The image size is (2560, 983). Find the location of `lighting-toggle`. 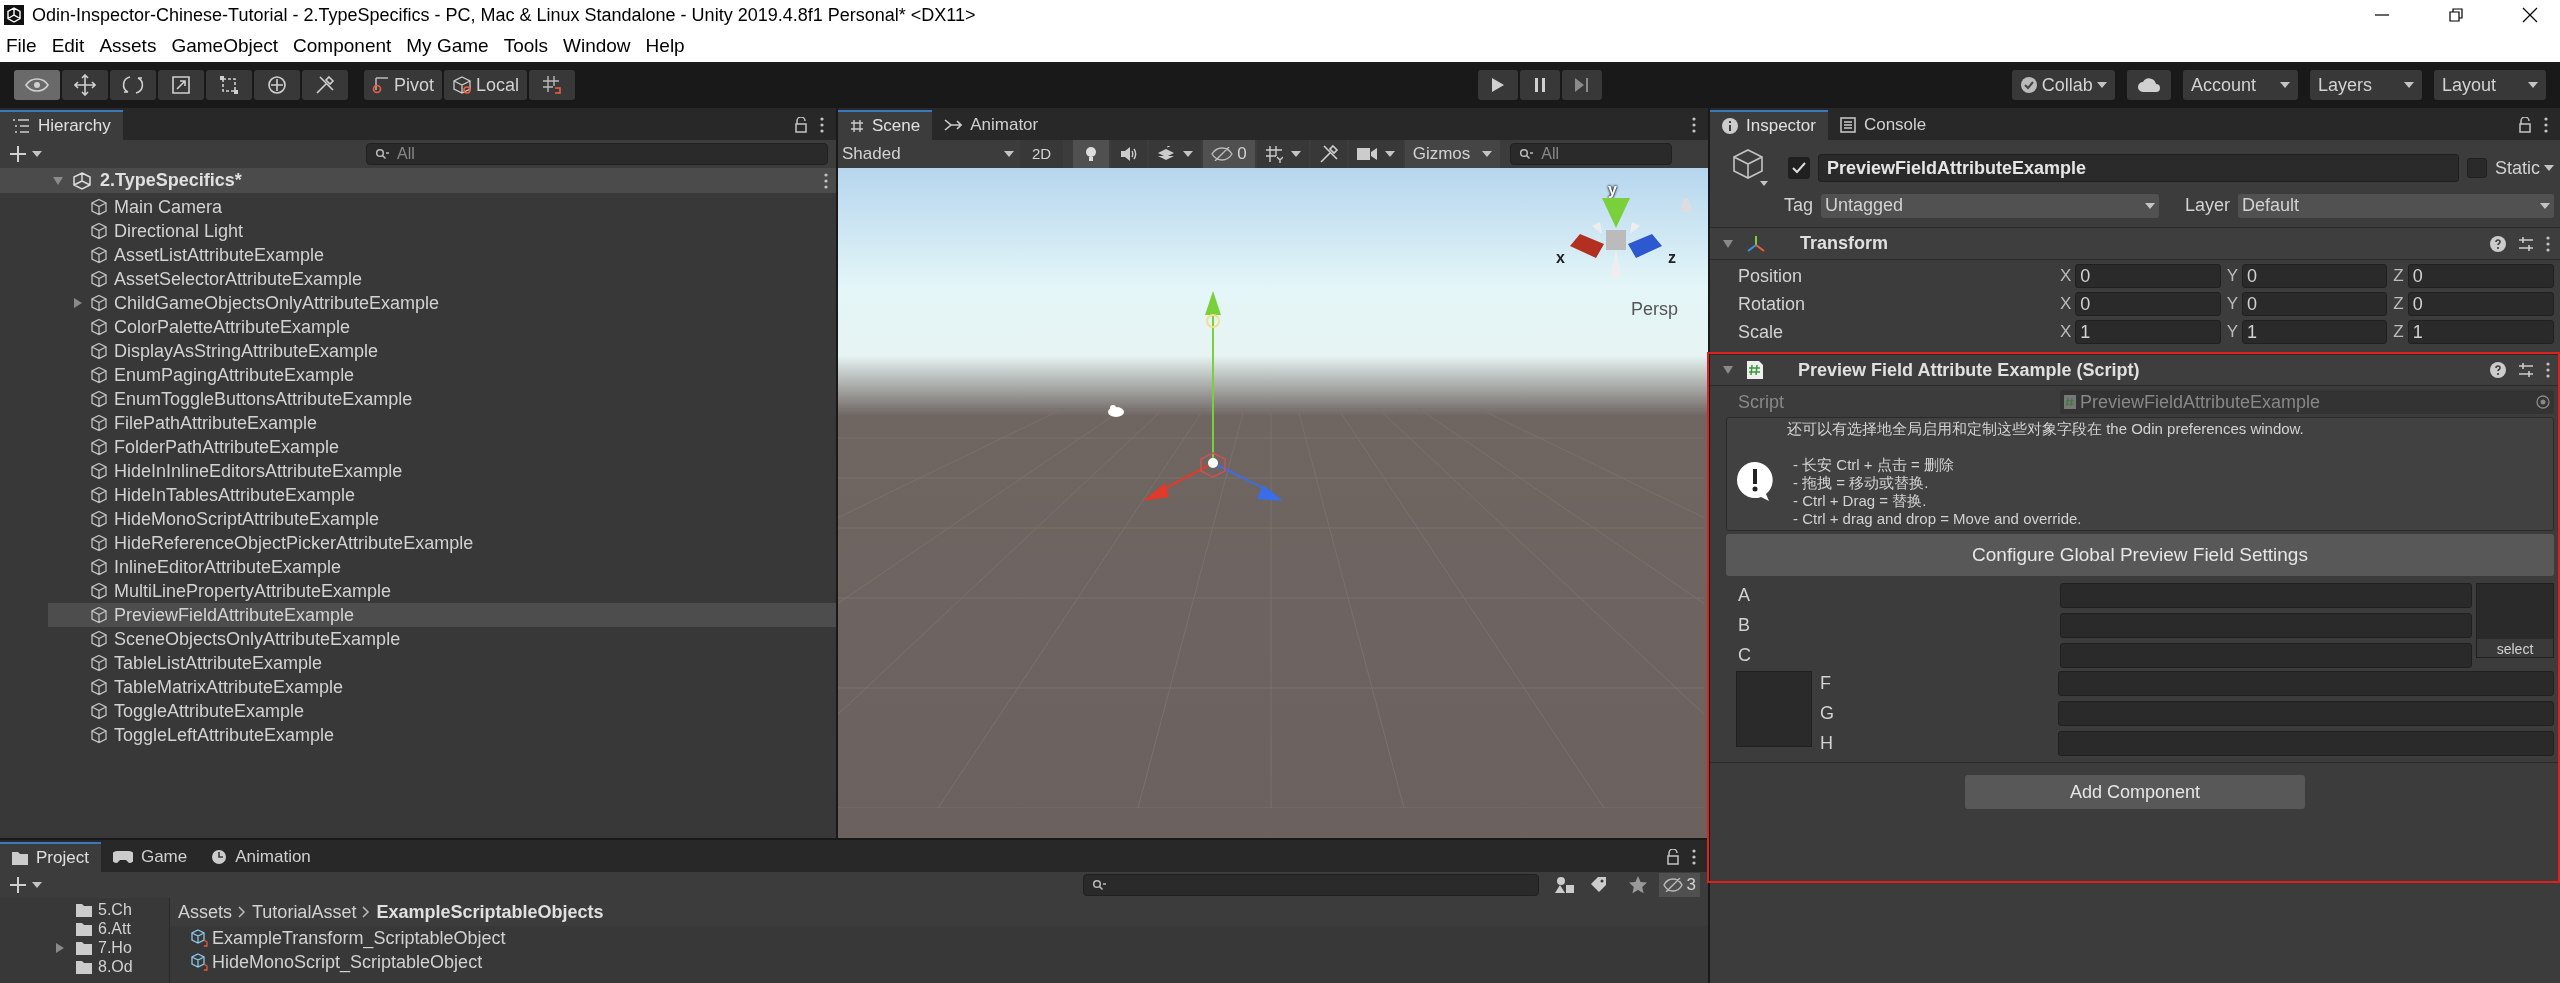

lighting-toggle is located at coordinates (1091, 154).